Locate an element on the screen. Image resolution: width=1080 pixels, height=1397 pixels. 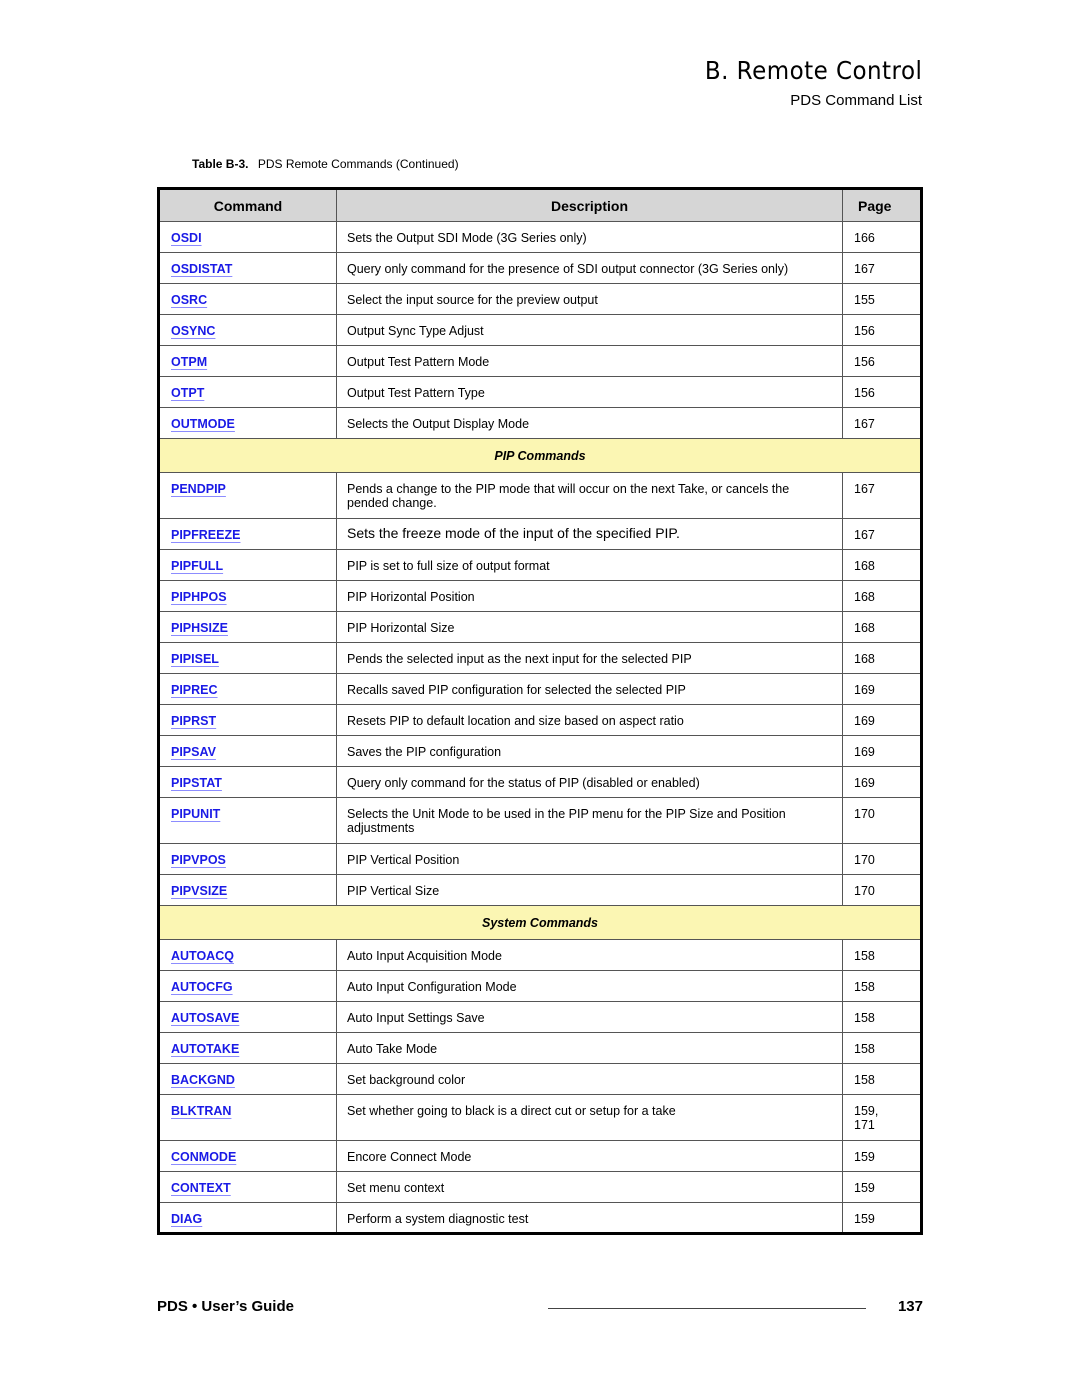
command-link: PIPUNIT is located at coordinates (195, 814).